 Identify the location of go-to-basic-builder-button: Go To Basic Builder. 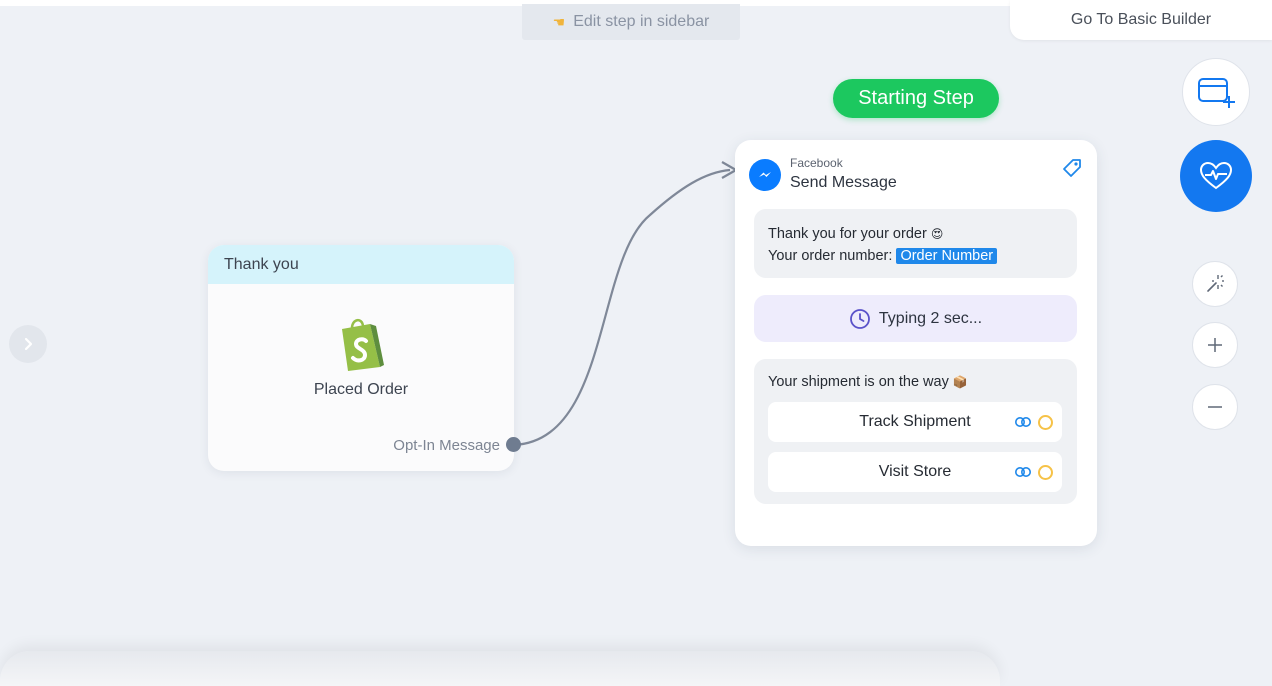
(1141, 20).